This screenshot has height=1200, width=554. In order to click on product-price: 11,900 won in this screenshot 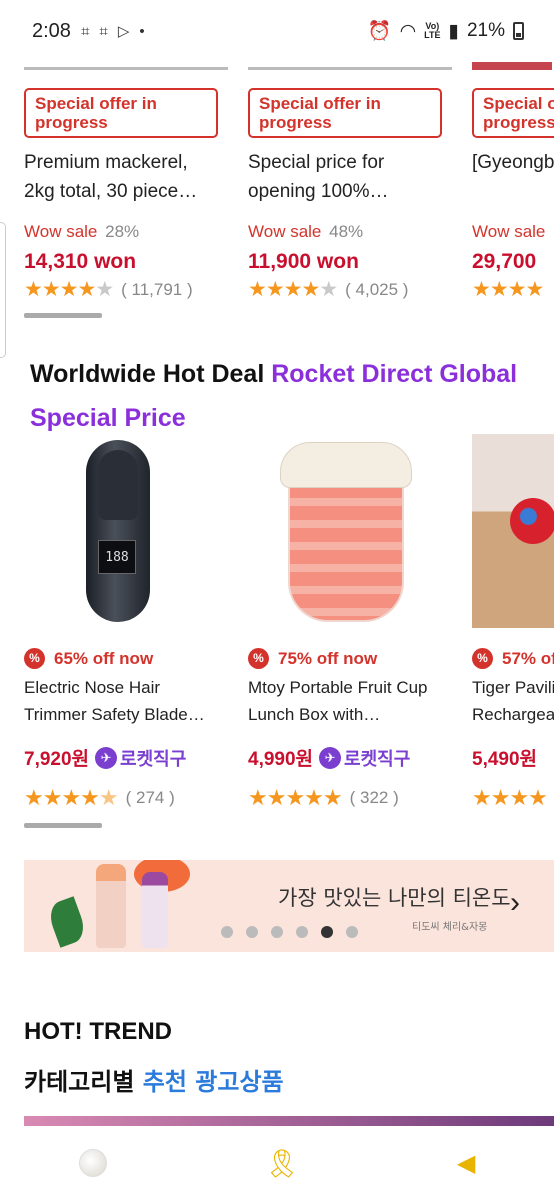, I will do `click(303, 261)`.